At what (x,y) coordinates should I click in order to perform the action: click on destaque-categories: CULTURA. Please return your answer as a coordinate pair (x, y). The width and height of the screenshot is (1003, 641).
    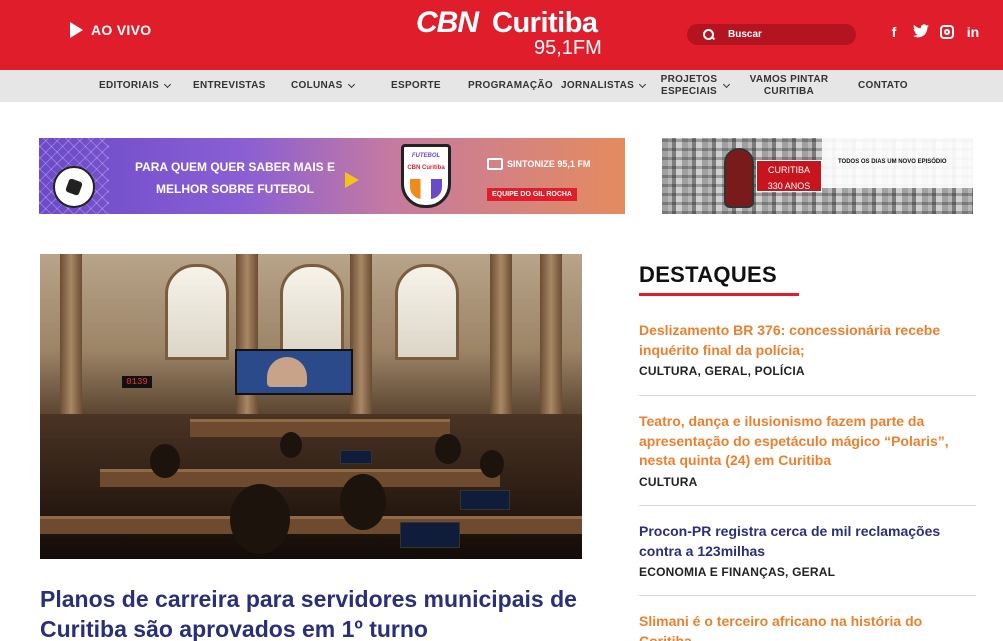
    Looking at the image, I should click on (807, 482).